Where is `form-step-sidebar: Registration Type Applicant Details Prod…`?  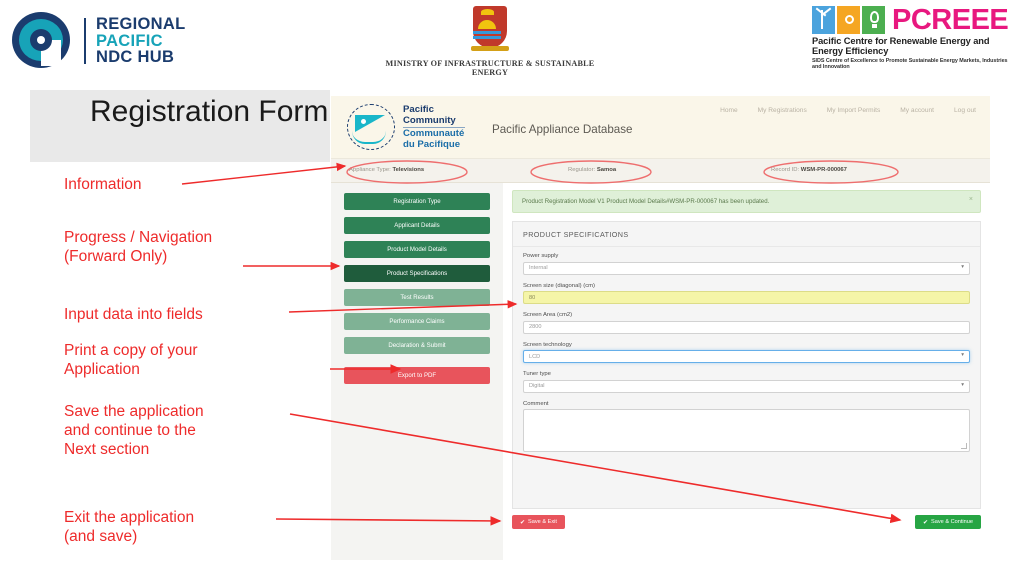
form-step-sidebar: Registration Type Applicant Details Prod… is located at coordinates (417, 371).